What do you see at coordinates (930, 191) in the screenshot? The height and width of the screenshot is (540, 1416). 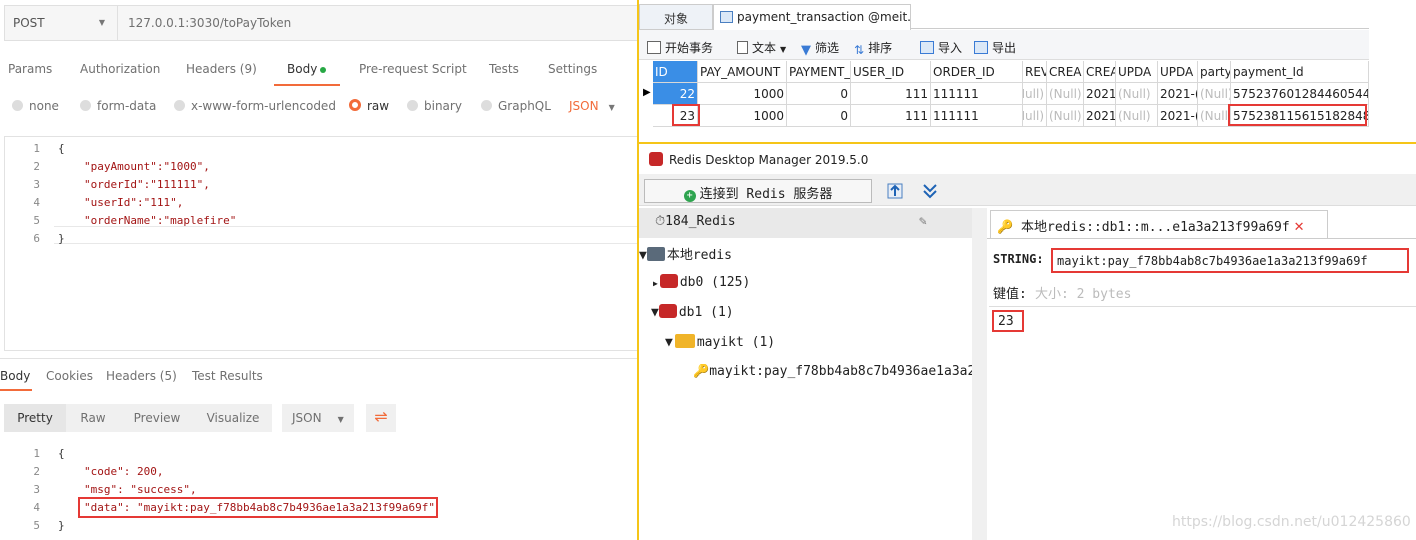 I see `collapse-icon` at bounding box center [930, 191].